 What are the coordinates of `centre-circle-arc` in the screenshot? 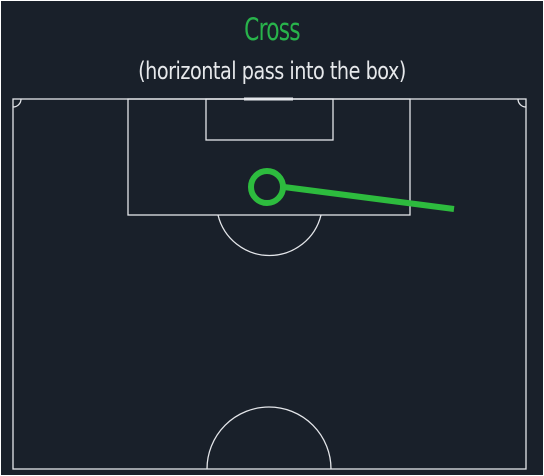 It's located at (269, 438).